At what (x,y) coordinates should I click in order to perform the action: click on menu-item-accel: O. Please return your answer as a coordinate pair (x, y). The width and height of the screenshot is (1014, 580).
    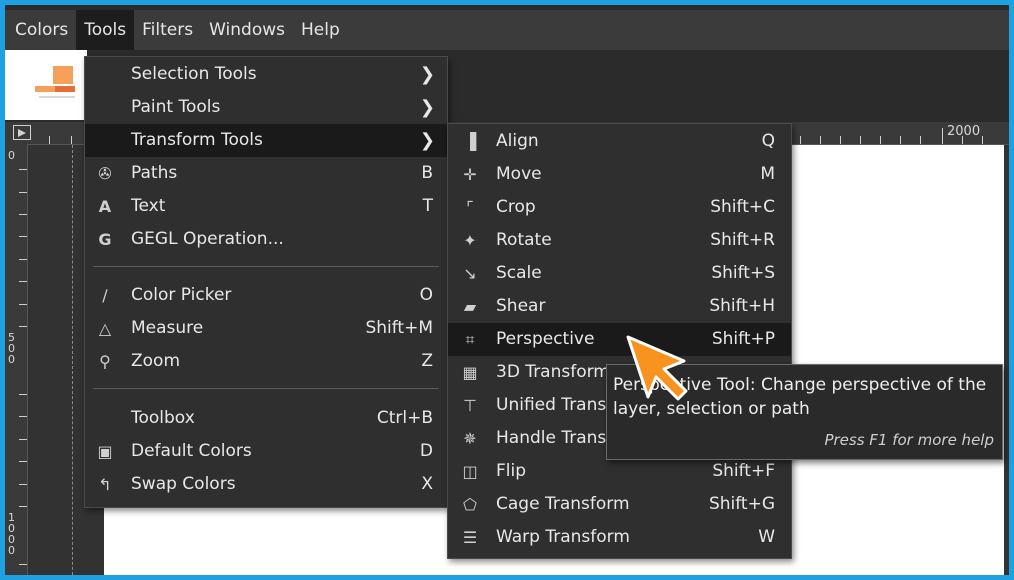
    Looking at the image, I should click on (426, 295).